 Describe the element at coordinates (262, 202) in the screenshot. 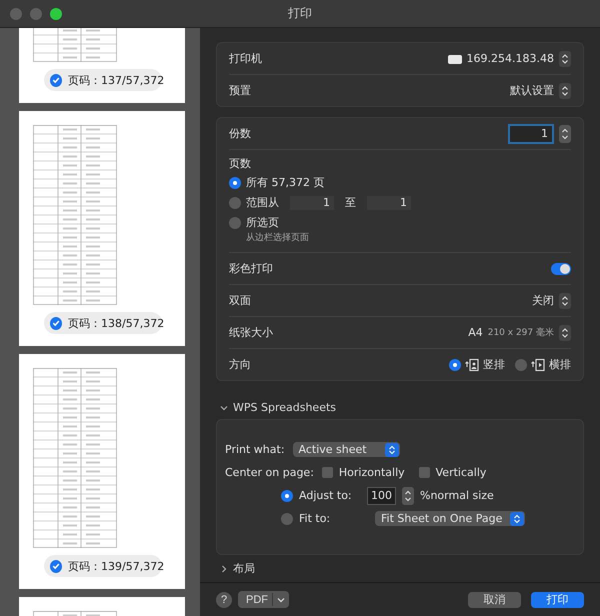

I see `option-label: 范围从` at that location.